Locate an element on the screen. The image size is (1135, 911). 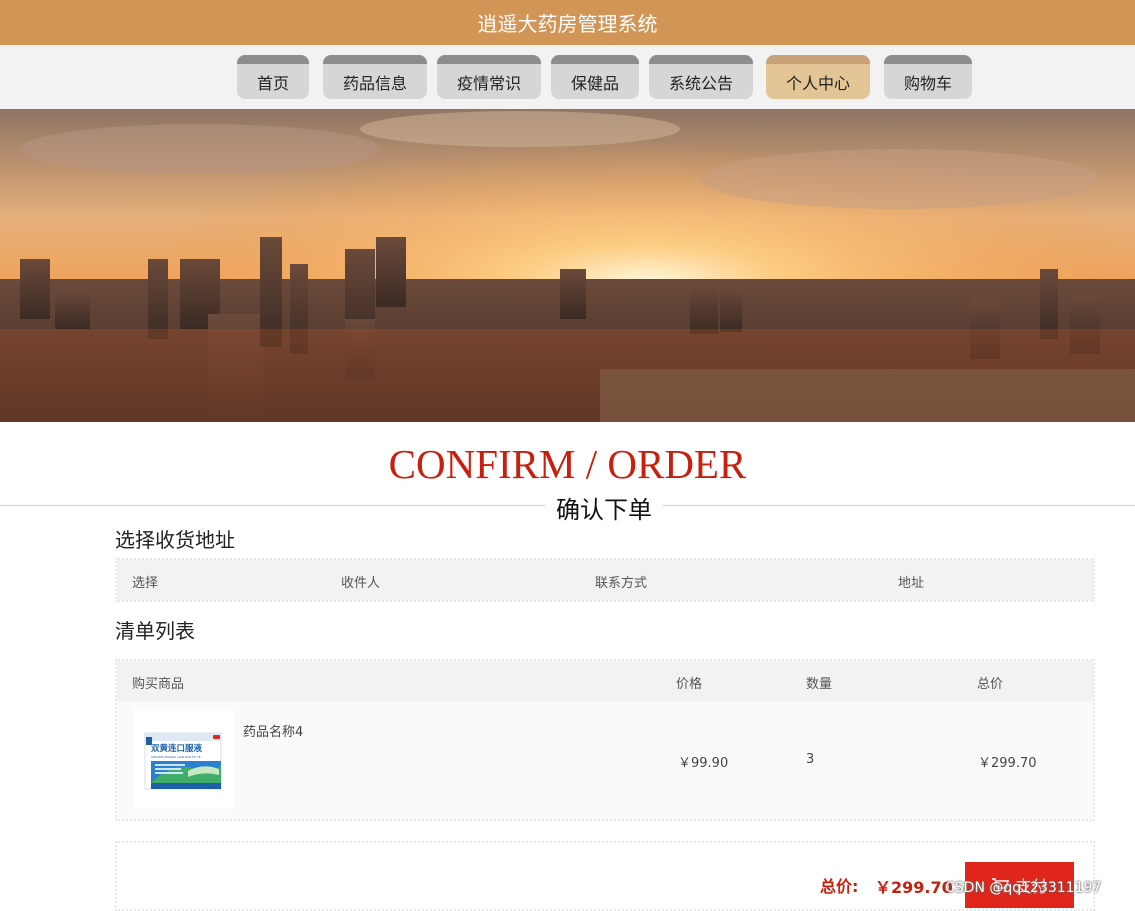
top-header: 逍遥大药房管理系统 is located at coordinates (567, 22).